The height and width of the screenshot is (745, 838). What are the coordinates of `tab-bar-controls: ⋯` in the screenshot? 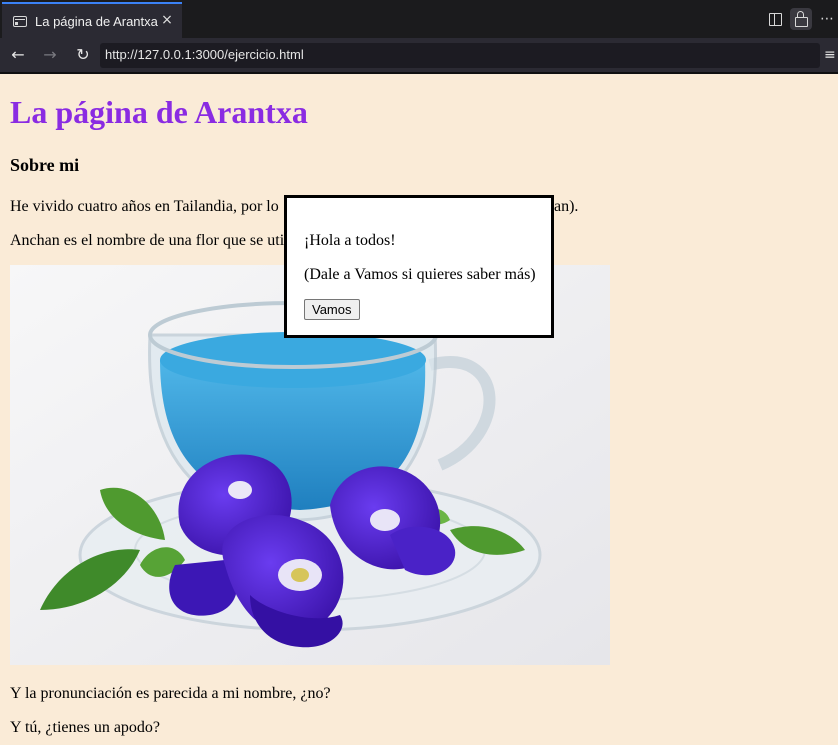 It's located at (799, 19).